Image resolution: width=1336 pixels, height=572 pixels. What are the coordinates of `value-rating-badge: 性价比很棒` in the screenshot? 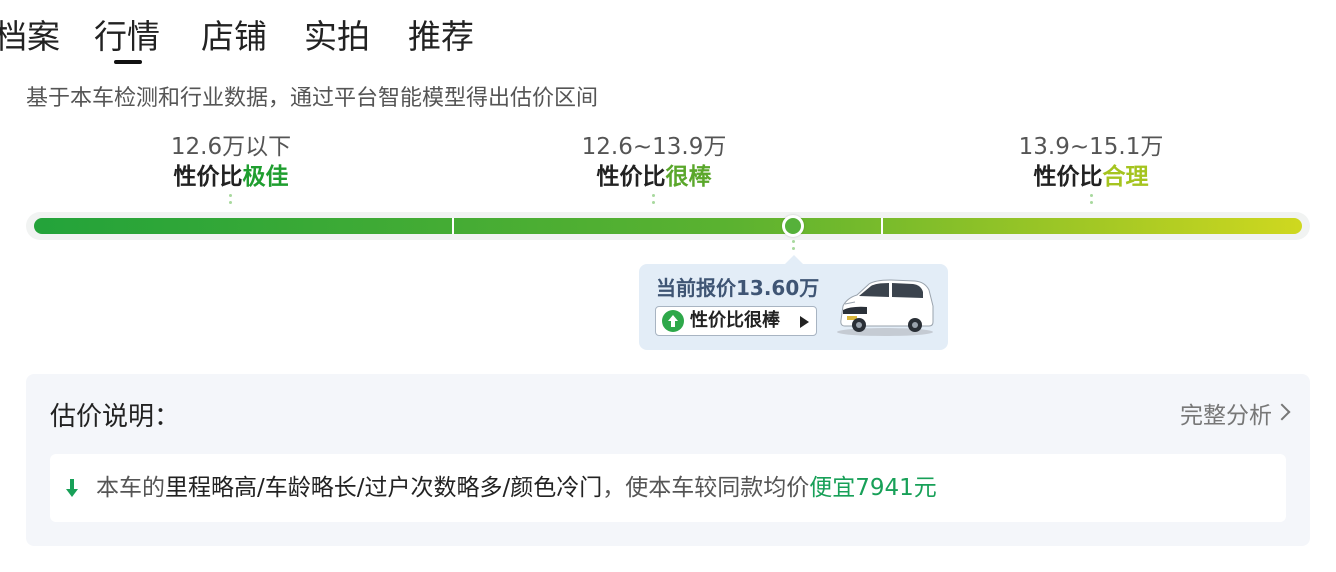 It's located at (736, 321).